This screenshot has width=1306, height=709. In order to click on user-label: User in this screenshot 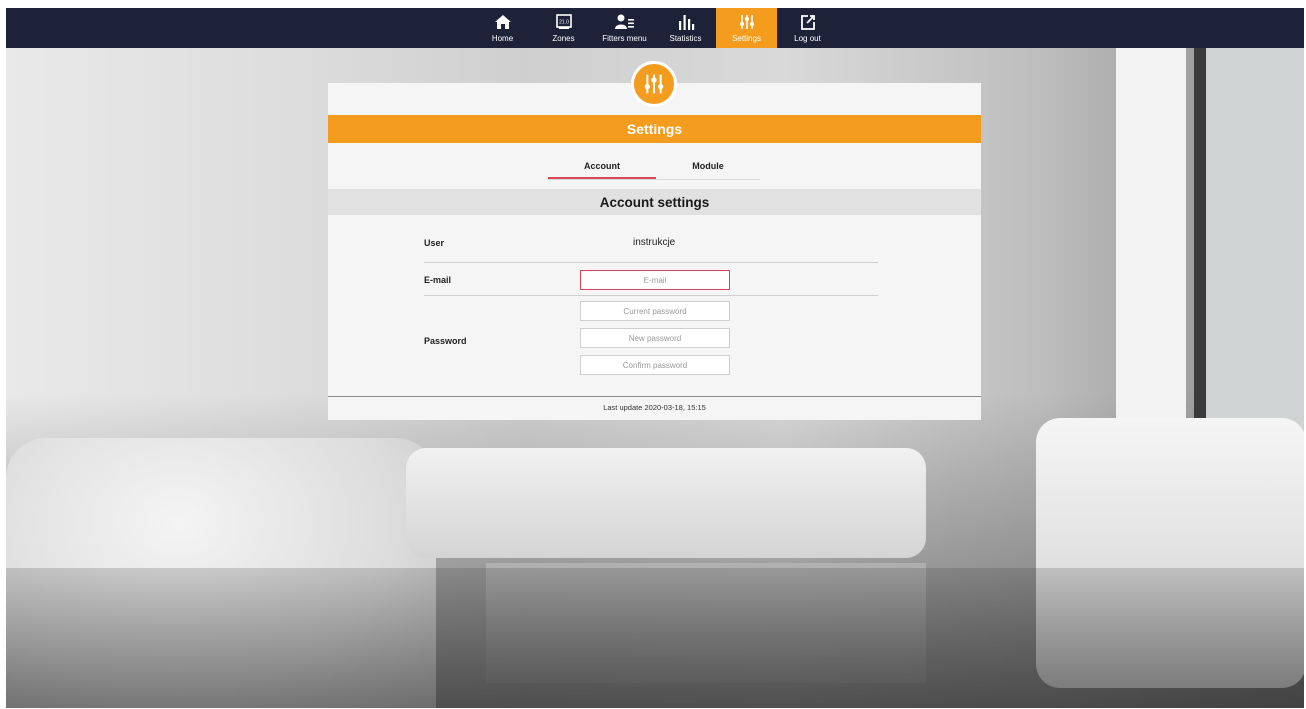, I will do `click(434, 243)`.